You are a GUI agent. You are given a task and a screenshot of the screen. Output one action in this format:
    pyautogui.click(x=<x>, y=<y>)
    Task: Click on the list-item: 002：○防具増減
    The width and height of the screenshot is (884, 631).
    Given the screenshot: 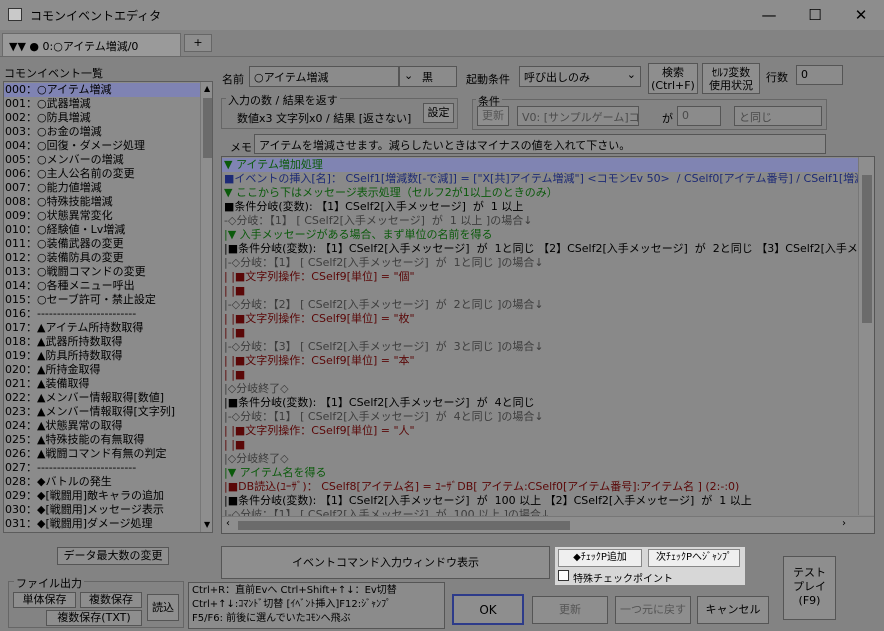 What is the action you would take?
    pyautogui.click(x=102, y=118)
    